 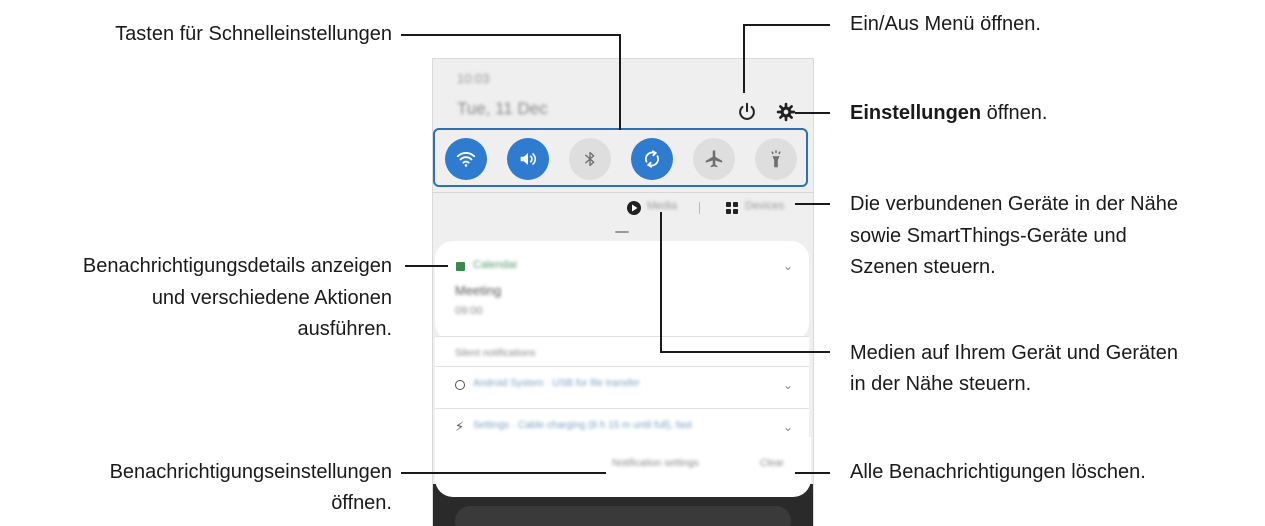 I want to click on flashlight-icon, so click(x=776, y=159).